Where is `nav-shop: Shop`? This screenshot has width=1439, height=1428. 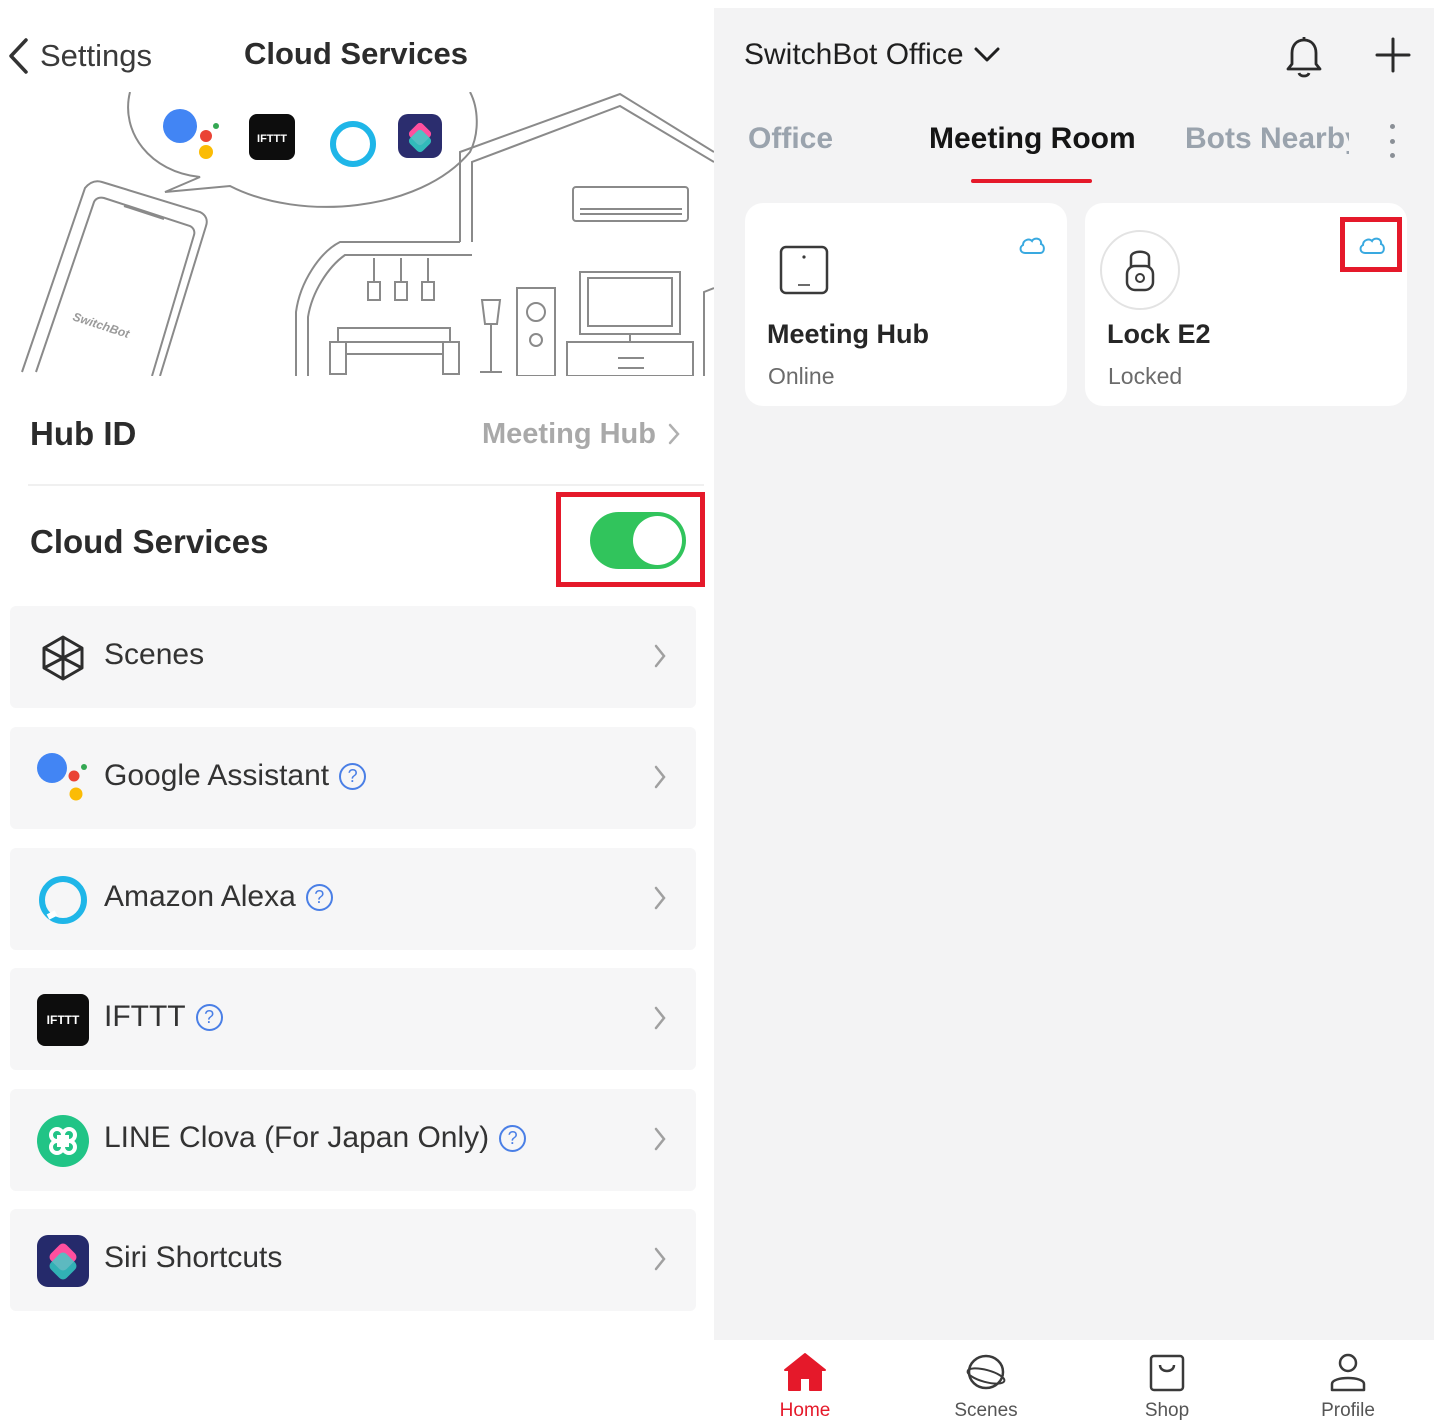 nav-shop: Shop is located at coordinates (1167, 1387).